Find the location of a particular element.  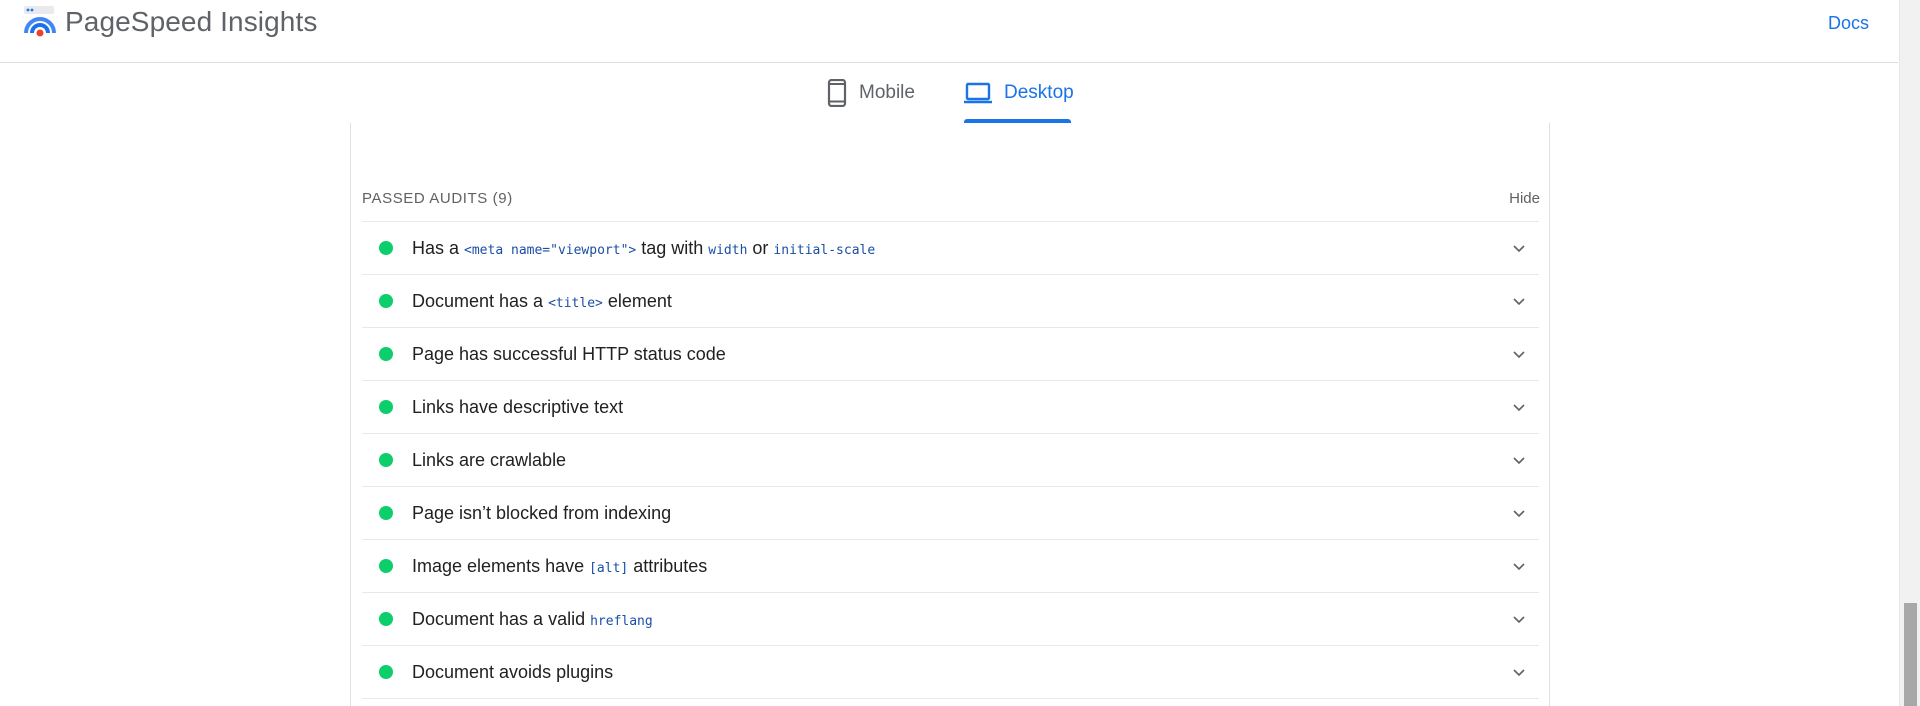

audit-item: Links have descriptive text is located at coordinates (950, 406).